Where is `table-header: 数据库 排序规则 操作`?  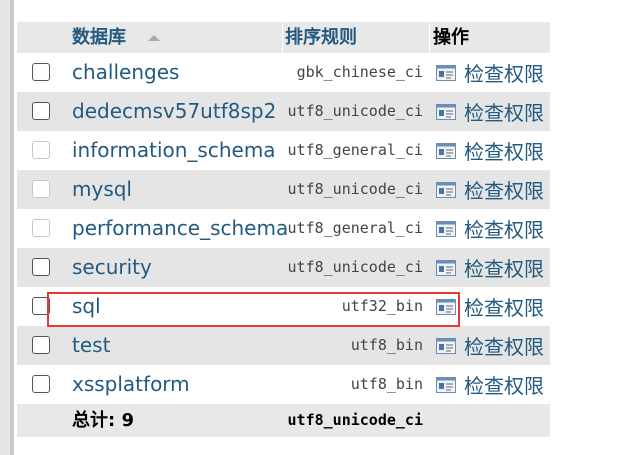 table-header: 数据库 排序规则 操作 is located at coordinates (283, 37).